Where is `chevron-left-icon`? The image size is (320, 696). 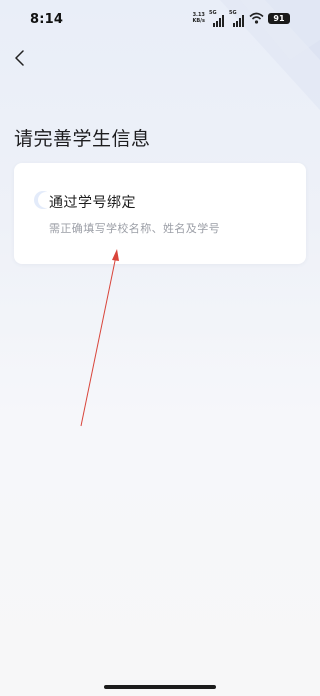
chevron-left-icon is located at coordinates (19, 58).